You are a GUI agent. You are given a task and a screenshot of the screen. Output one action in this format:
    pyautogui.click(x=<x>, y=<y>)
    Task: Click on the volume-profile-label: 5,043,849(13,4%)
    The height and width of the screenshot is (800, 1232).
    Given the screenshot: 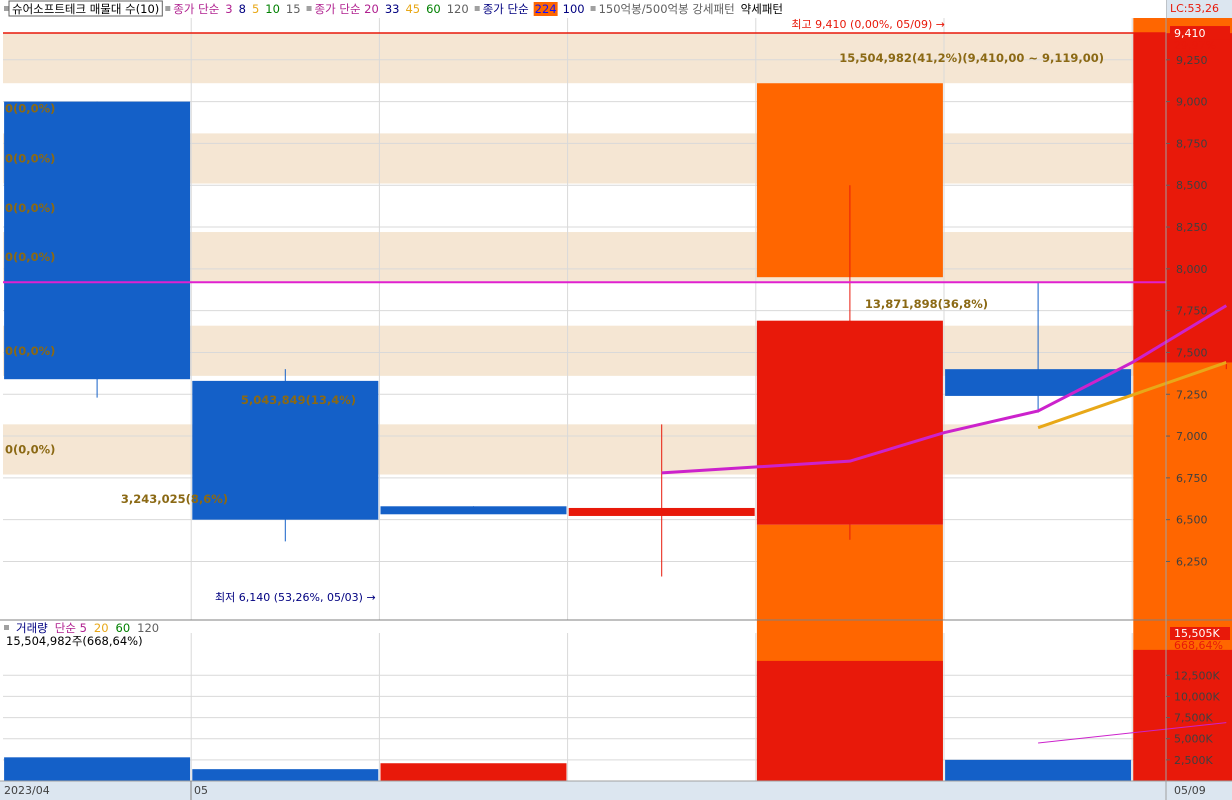 What is the action you would take?
    pyautogui.click(x=298, y=400)
    